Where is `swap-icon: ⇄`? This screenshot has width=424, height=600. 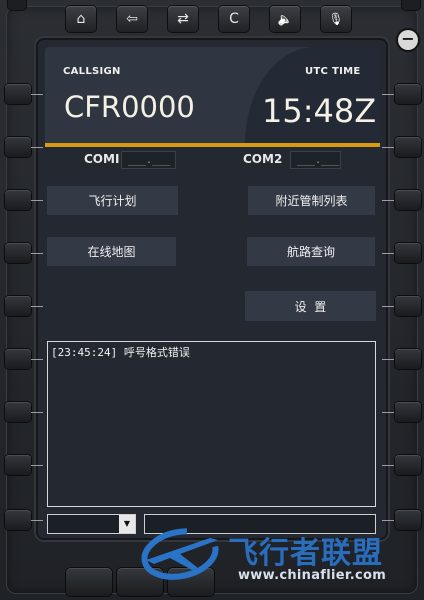
swap-icon: ⇄ is located at coordinates (183, 19).